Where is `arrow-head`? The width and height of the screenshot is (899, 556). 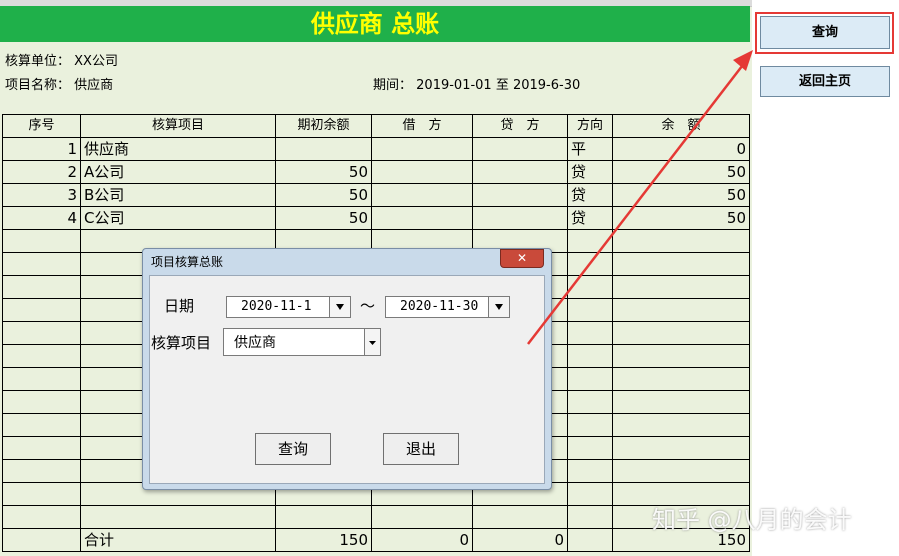
arrow-head is located at coordinates (743, 60).